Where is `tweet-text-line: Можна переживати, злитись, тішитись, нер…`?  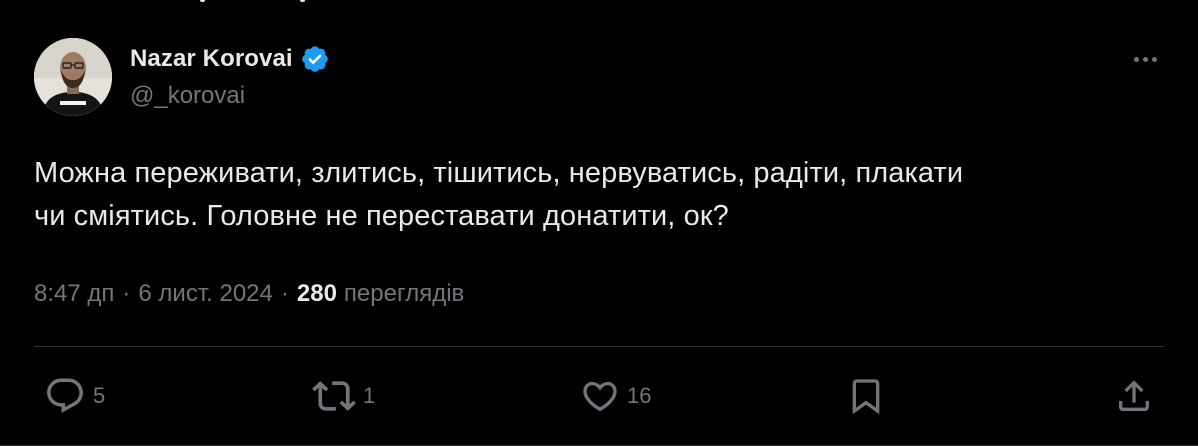
tweet-text-line: Можна переживати, злитись, тішитись, нер… is located at coordinates (499, 173).